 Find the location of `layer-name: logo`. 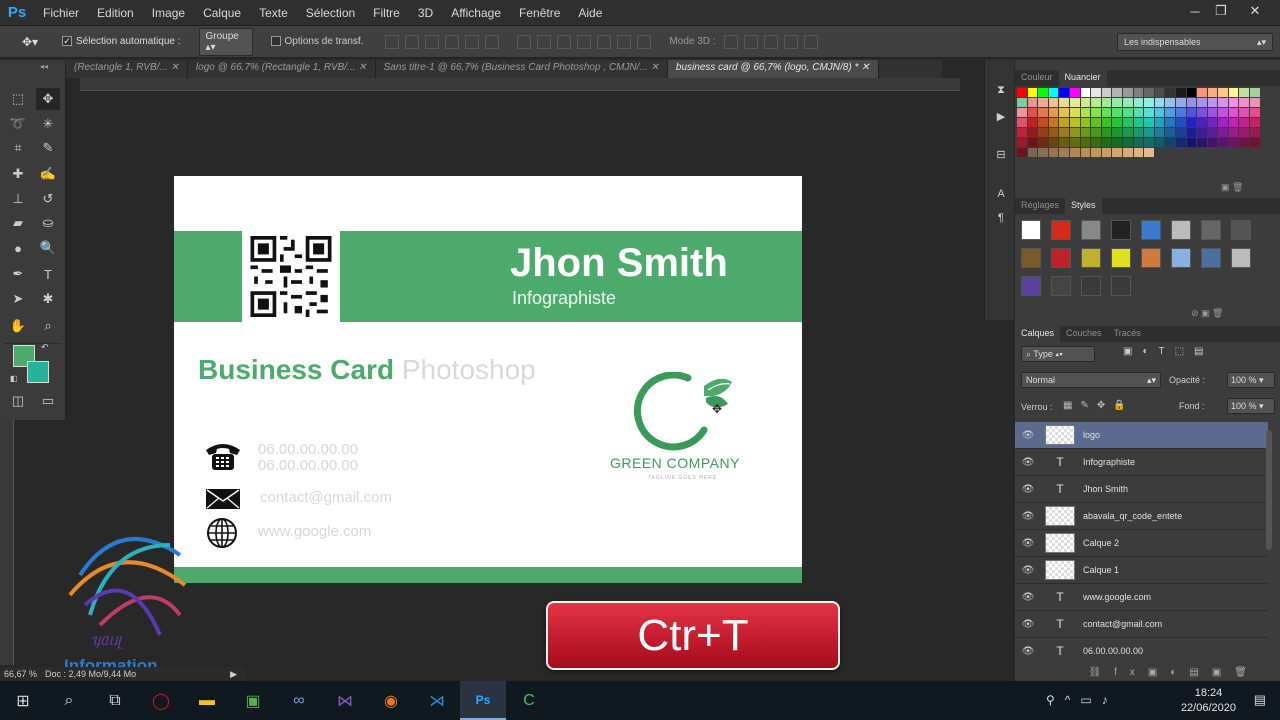

layer-name: logo is located at coordinates (1091, 435).